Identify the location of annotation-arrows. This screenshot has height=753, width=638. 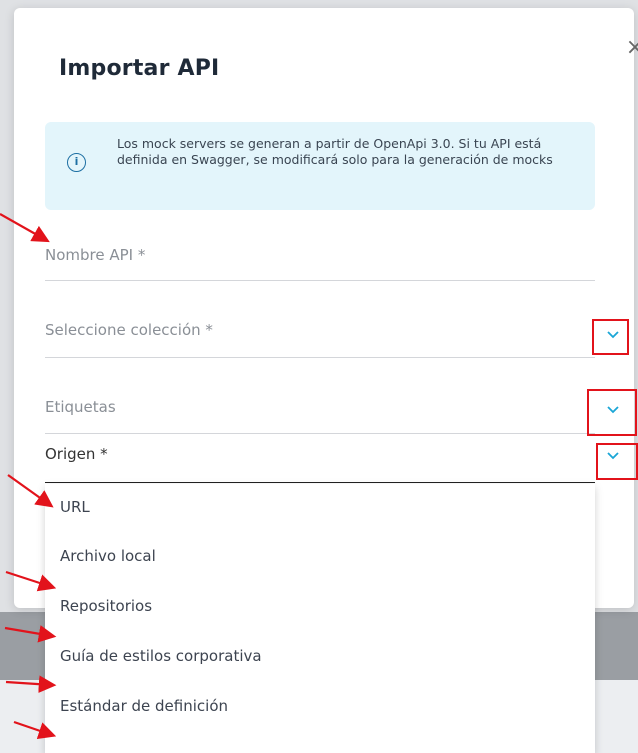
(28, 476).